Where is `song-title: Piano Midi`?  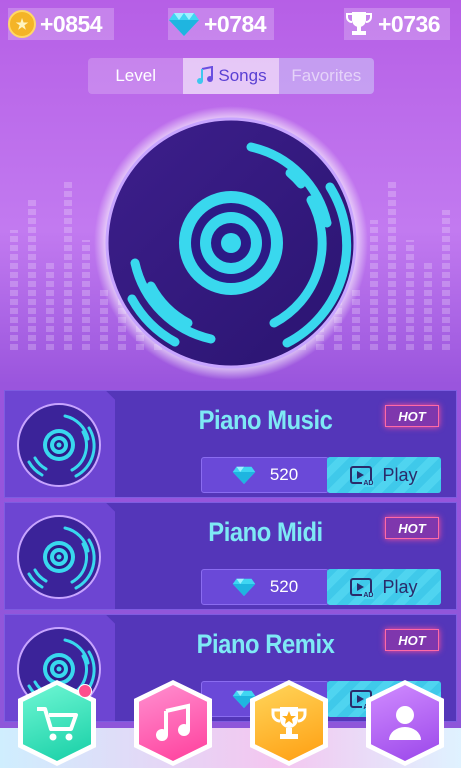 song-title: Piano Midi is located at coordinates (265, 532).